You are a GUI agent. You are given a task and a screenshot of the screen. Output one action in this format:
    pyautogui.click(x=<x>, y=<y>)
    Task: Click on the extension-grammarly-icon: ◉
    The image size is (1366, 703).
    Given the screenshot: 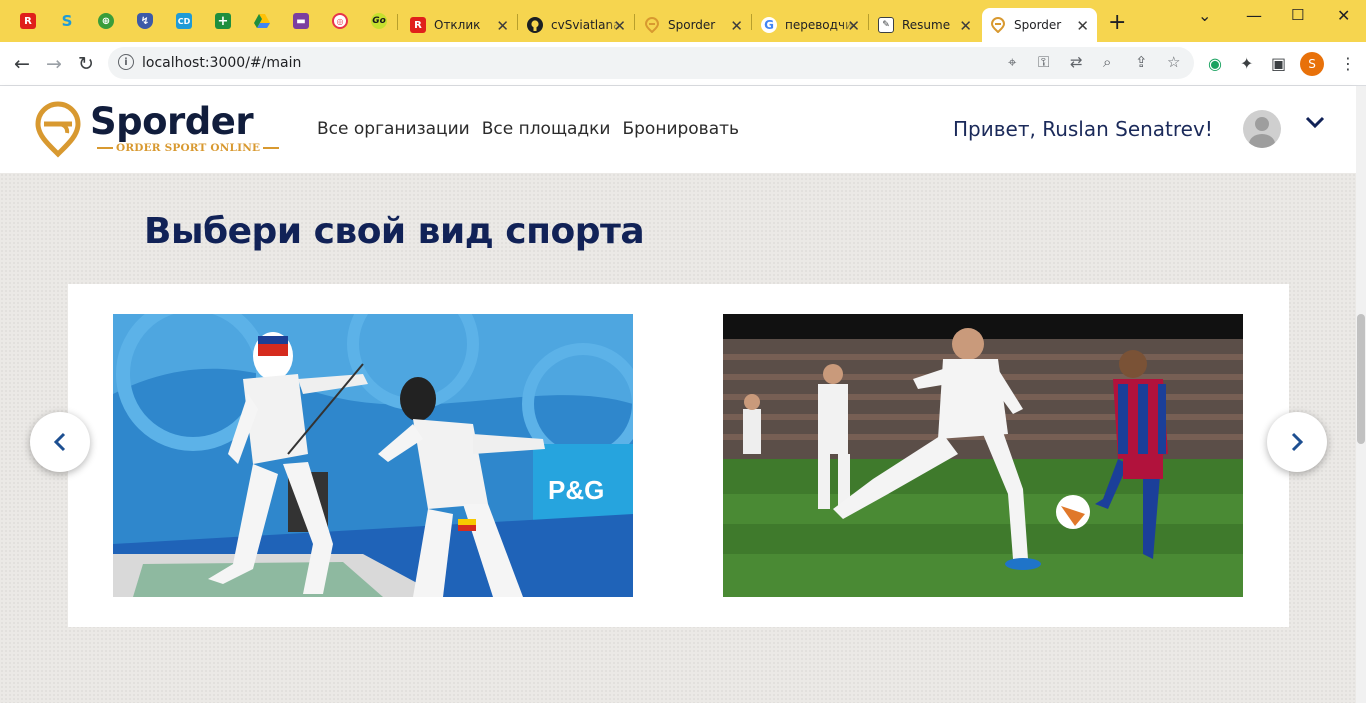 What is the action you would take?
    pyautogui.click(x=1215, y=63)
    